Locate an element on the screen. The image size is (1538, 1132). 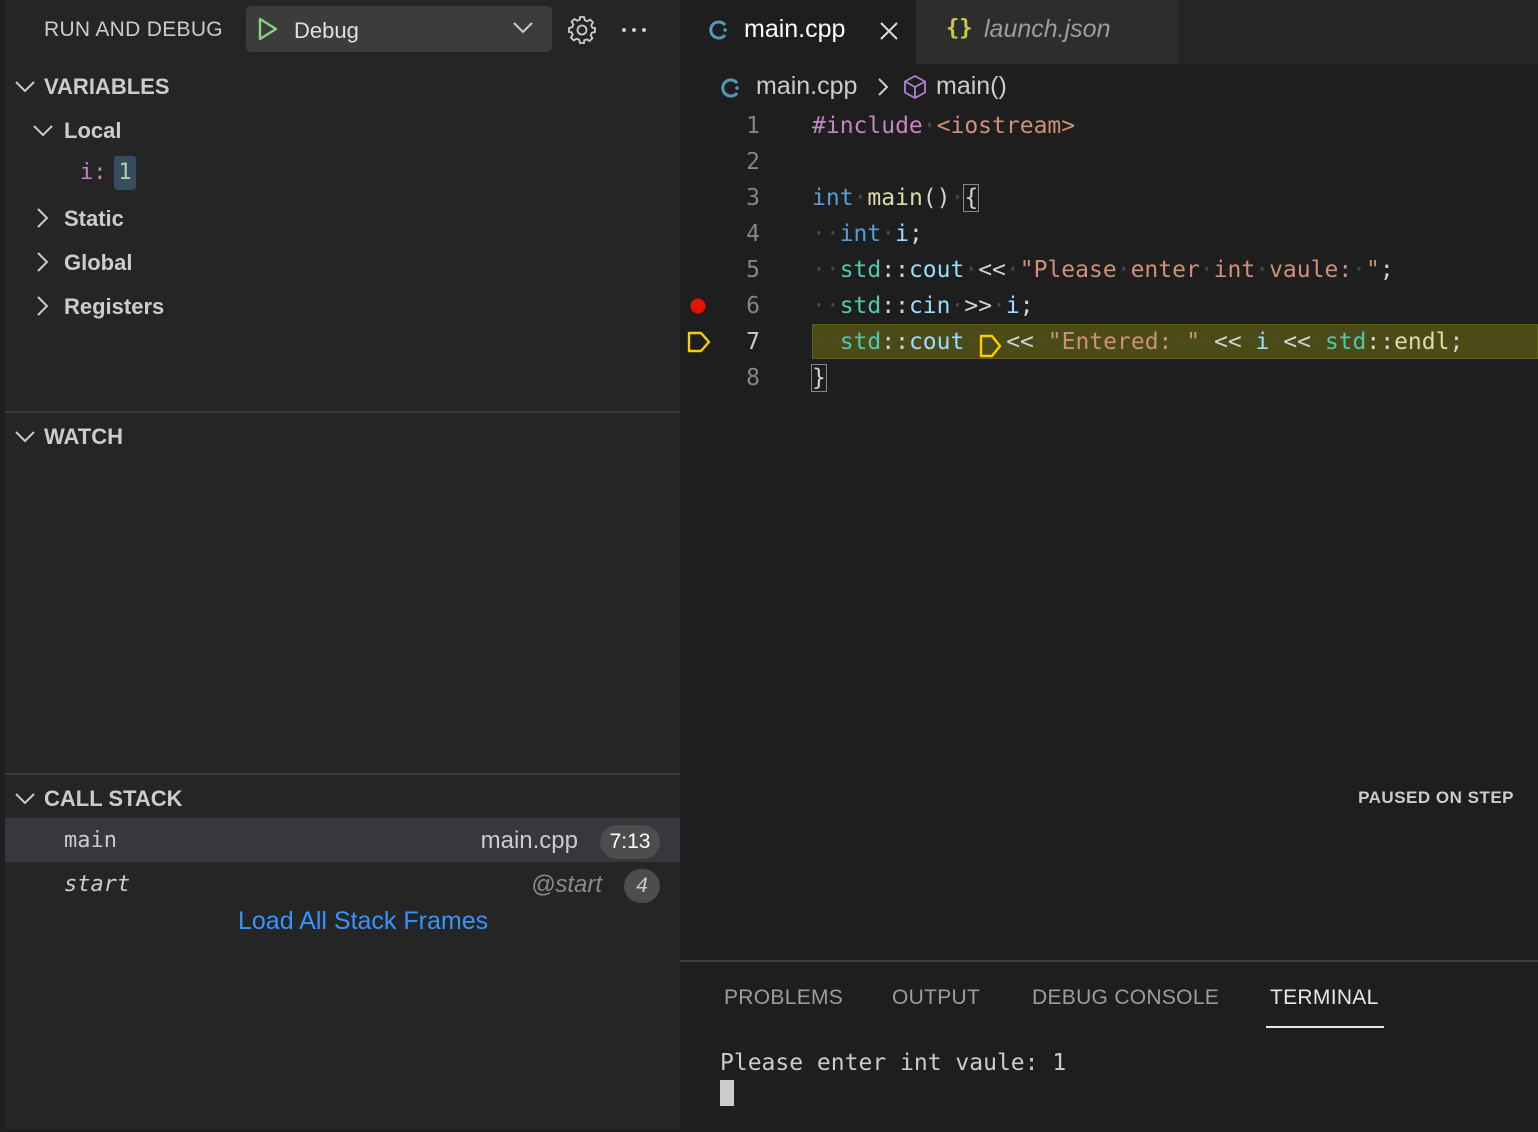
code-line: #include·<iostream> is located at coordinates (944, 126).